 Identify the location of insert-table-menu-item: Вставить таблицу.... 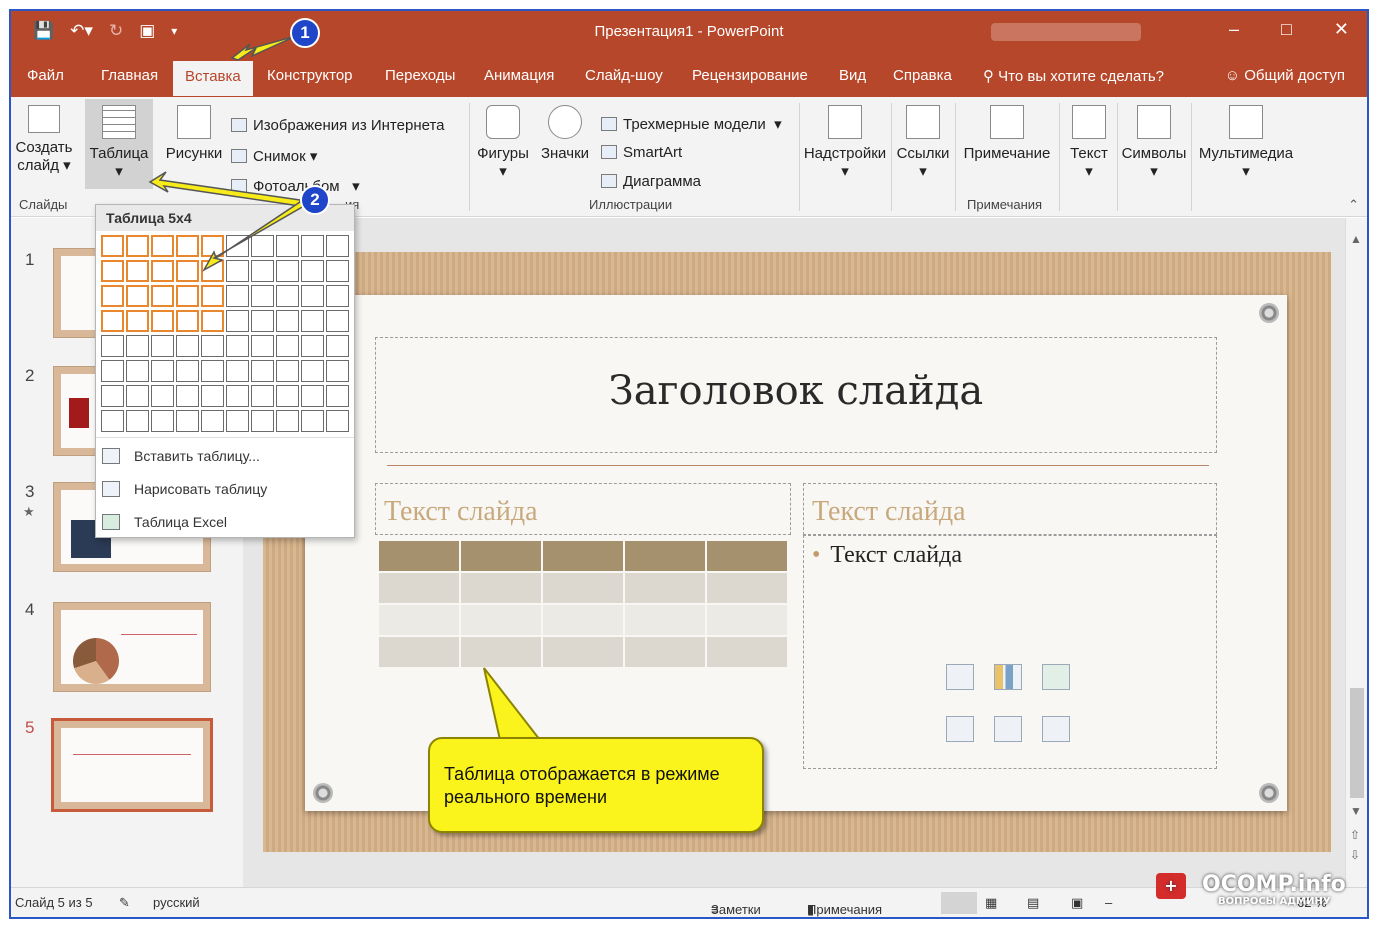
(181, 456).